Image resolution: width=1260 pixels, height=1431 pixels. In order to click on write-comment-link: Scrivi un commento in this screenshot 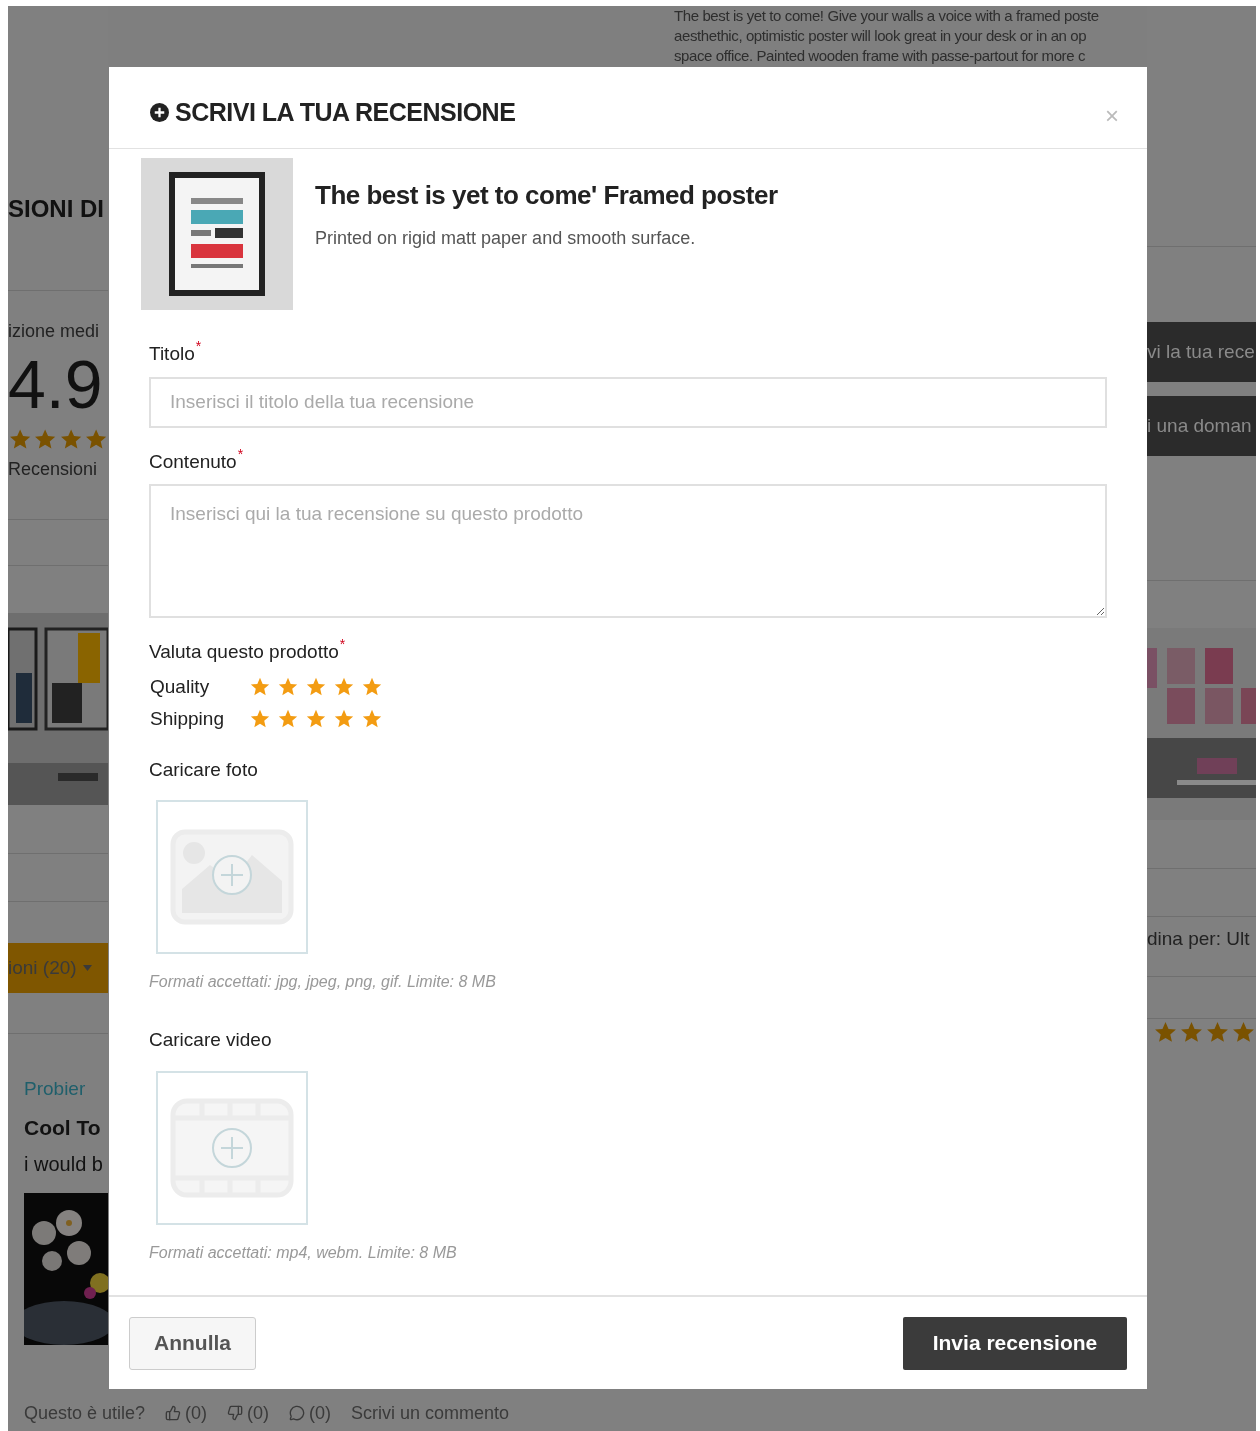, I will do `click(430, 1413)`.